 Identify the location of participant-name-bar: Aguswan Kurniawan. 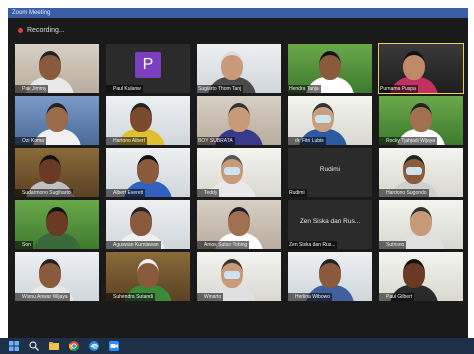
(133, 245).